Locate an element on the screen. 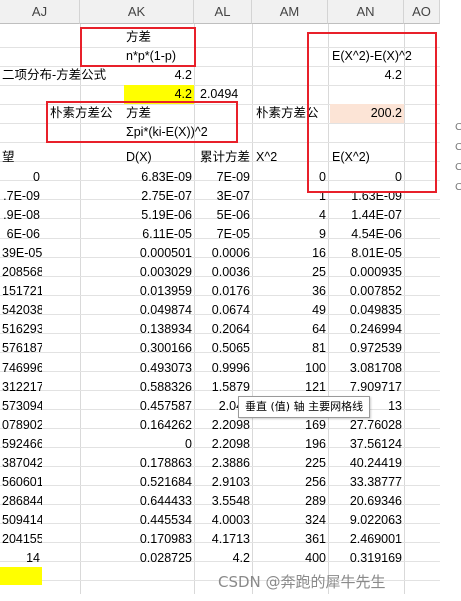 Image resolution: width=461 pixels, height=601 pixels. cell-aj-row-4: 39E-05 is located at coordinates (21, 253).